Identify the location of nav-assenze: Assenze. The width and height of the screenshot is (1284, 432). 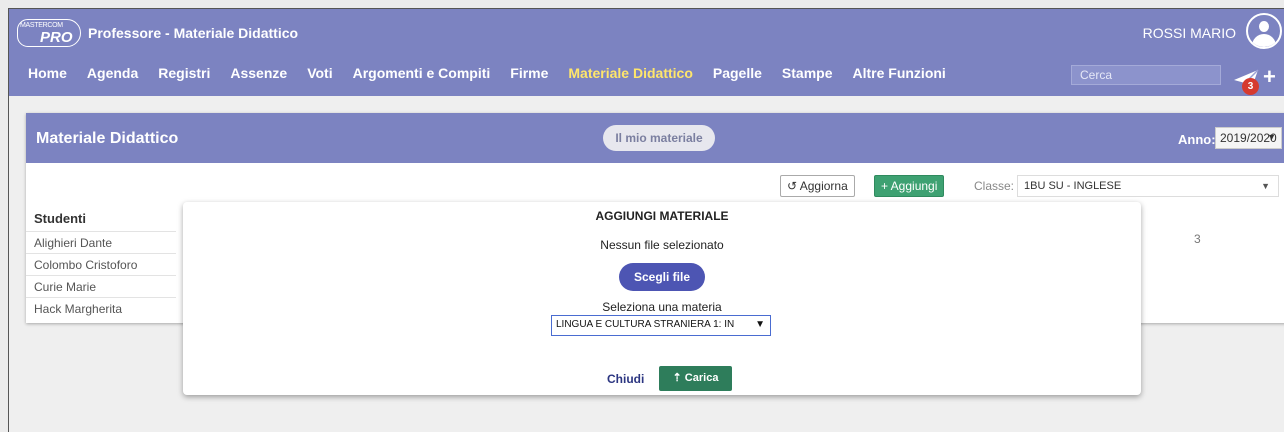
(258, 76).